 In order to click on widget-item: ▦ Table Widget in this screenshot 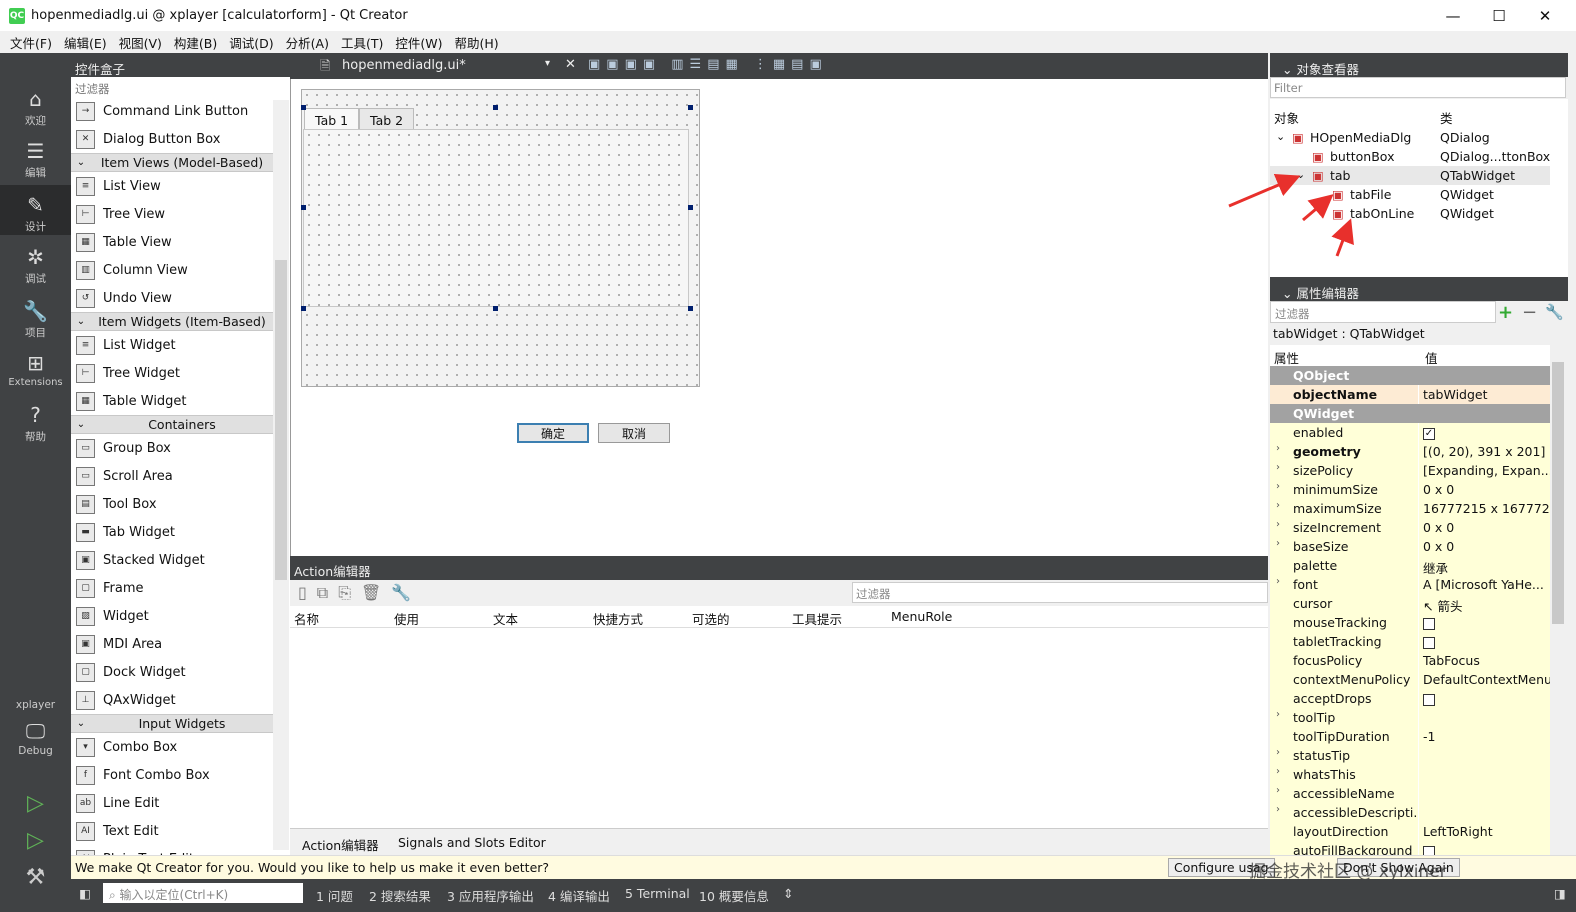, I will do `click(172, 401)`.